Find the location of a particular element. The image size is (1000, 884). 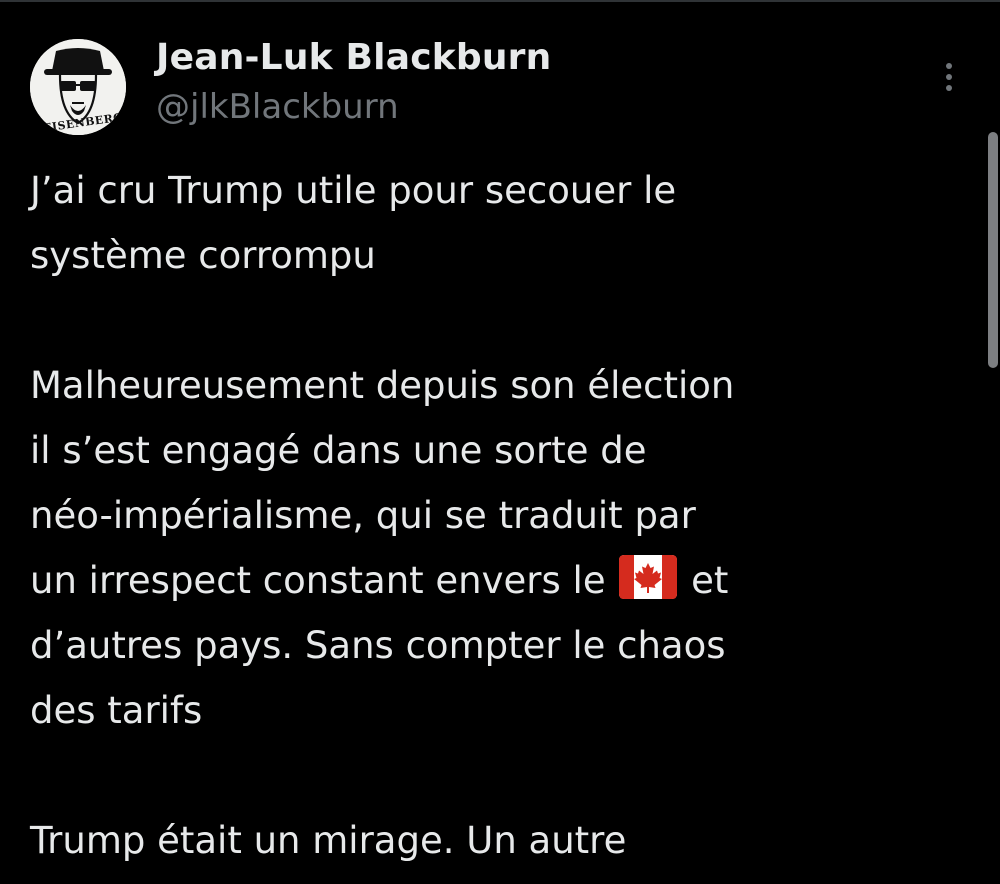

more-options-button is located at coordinates (949, 77).